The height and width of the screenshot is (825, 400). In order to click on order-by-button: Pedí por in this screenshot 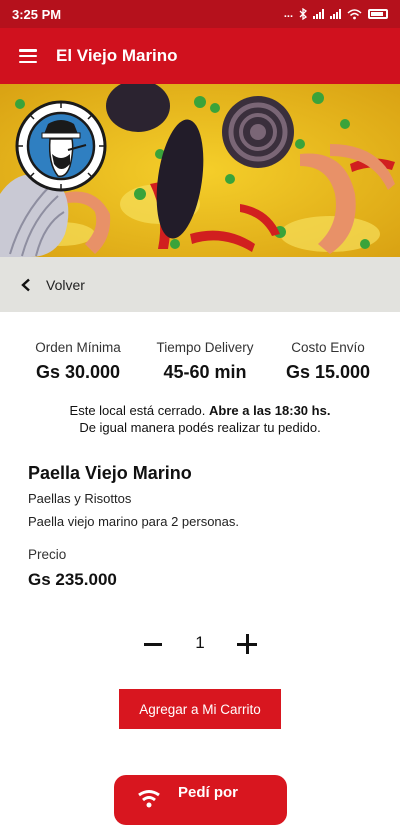, I will do `click(200, 800)`.